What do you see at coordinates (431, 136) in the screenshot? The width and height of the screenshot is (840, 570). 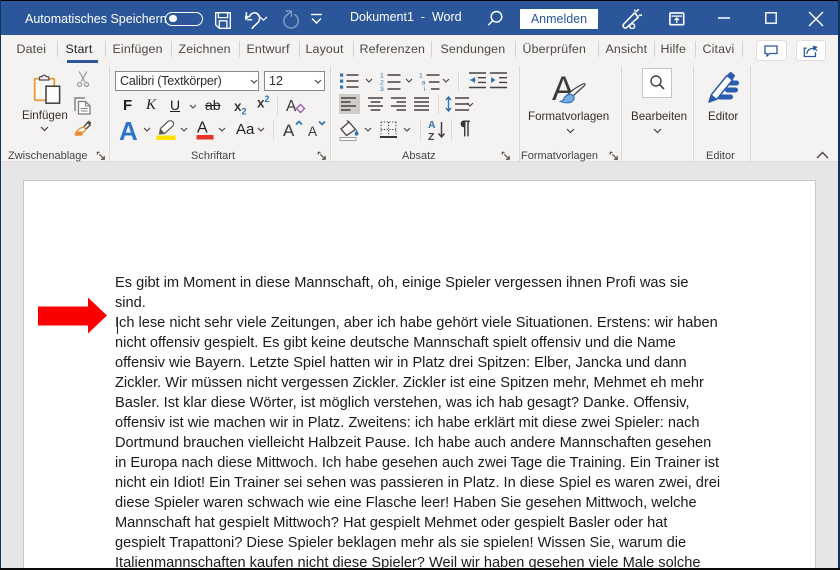 I see `svg-text: Z` at bounding box center [431, 136].